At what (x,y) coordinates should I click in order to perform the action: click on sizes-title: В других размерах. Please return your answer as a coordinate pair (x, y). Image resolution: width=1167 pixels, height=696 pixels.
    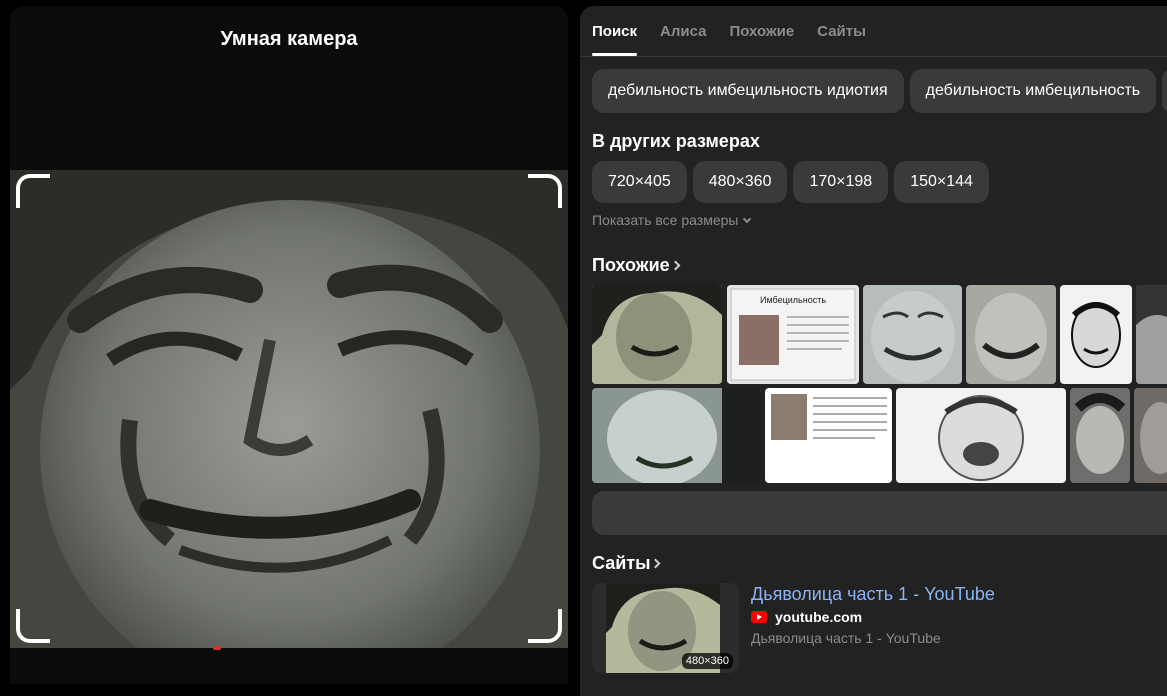
    Looking at the image, I should click on (676, 141).